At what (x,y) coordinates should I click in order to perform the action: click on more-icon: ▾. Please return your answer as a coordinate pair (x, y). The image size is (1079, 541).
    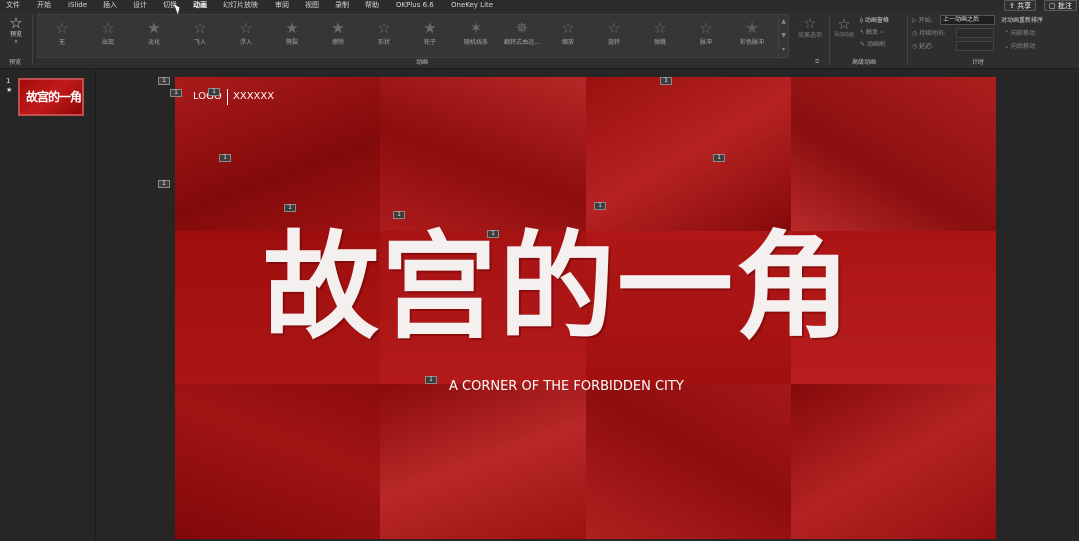
    Looking at the image, I should click on (783, 50).